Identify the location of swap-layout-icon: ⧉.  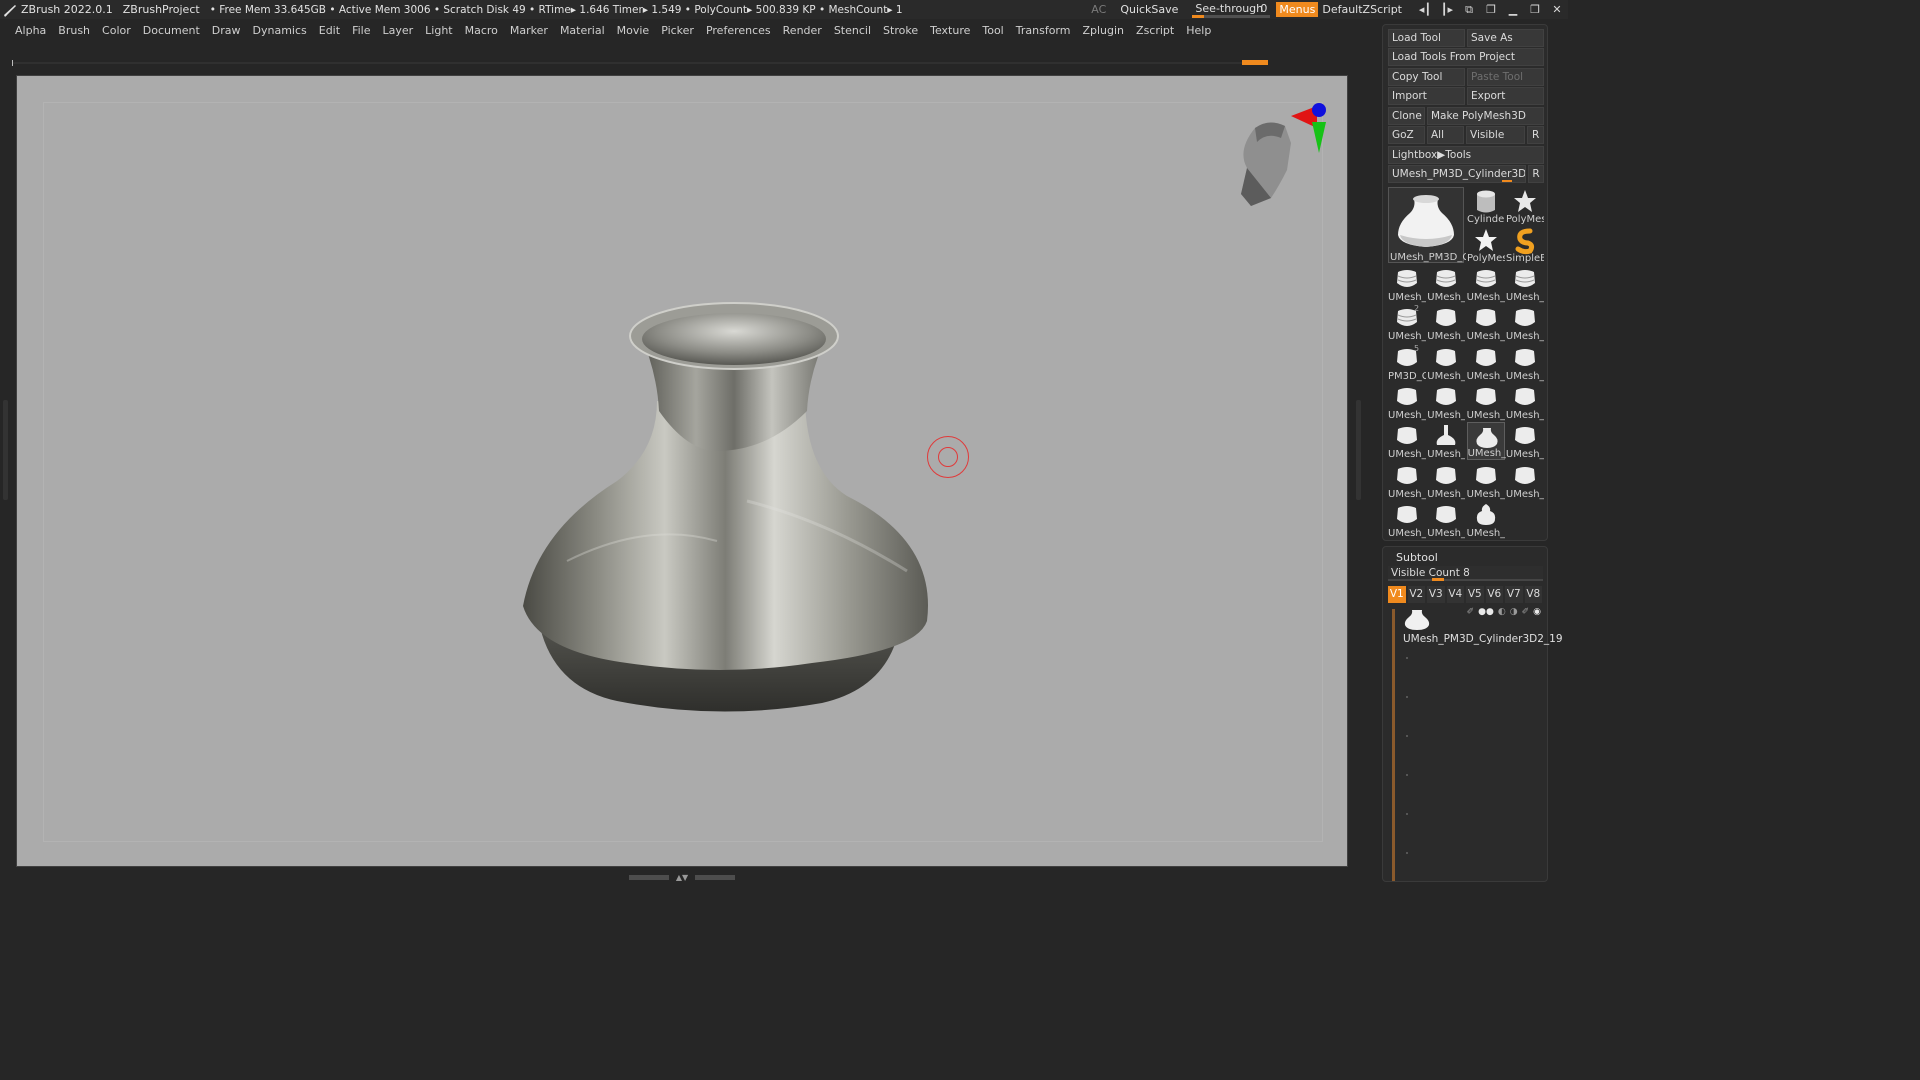
(1469, 10).